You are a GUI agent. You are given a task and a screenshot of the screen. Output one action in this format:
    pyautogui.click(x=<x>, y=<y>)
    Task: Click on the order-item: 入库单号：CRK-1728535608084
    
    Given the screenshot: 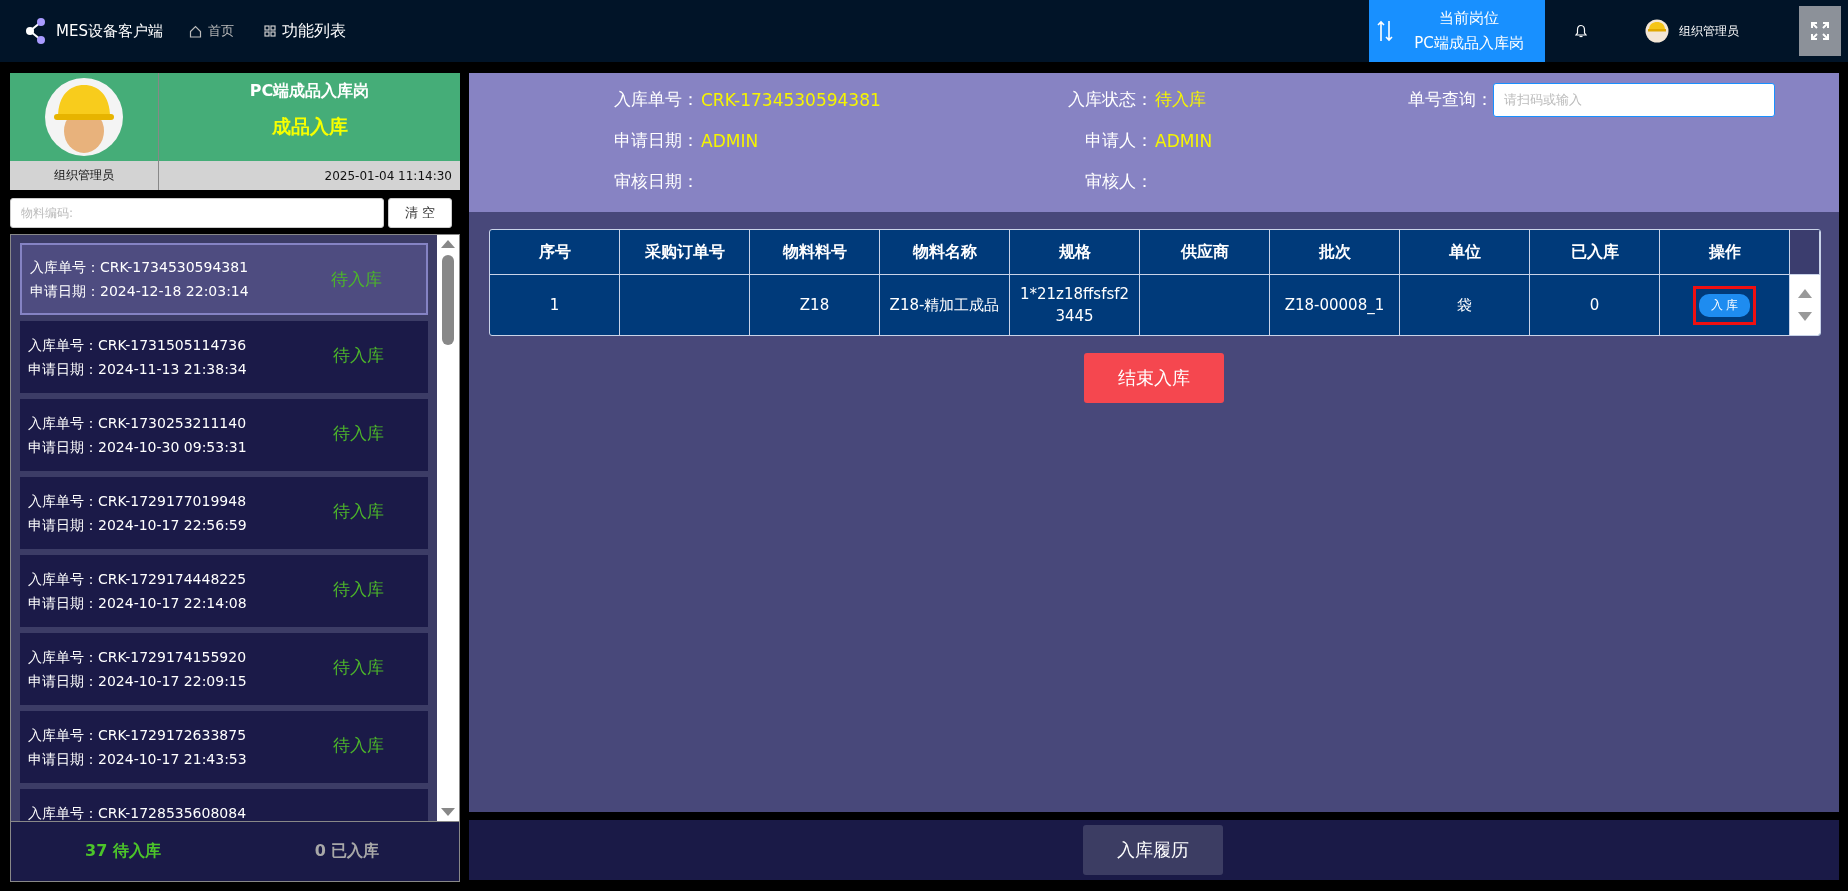 What is the action you would take?
    pyautogui.click(x=224, y=805)
    